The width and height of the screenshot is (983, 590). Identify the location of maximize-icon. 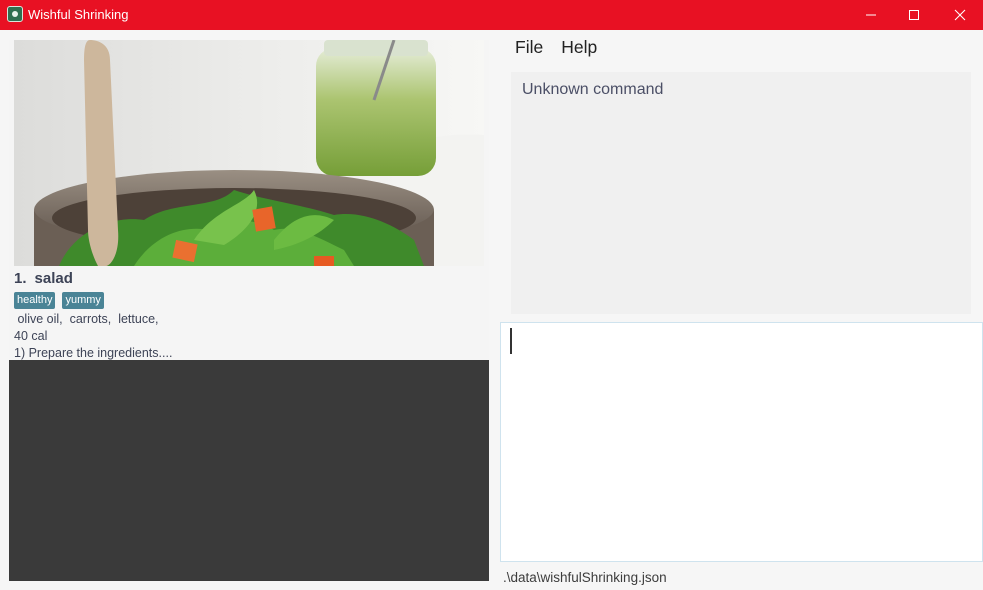
(914, 15).